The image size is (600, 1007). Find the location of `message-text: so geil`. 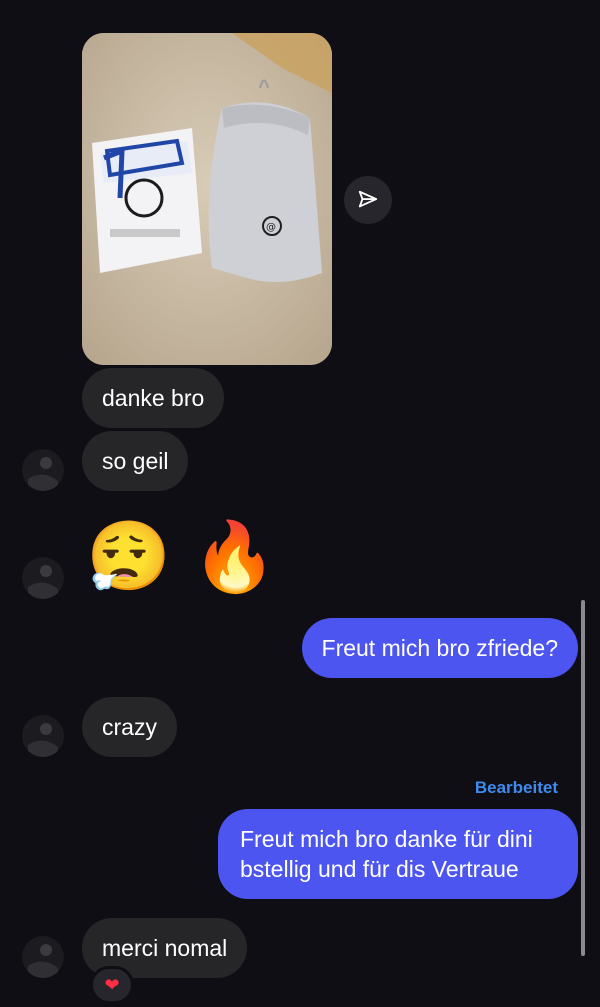

message-text: so geil is located at coordinates (135, 461).